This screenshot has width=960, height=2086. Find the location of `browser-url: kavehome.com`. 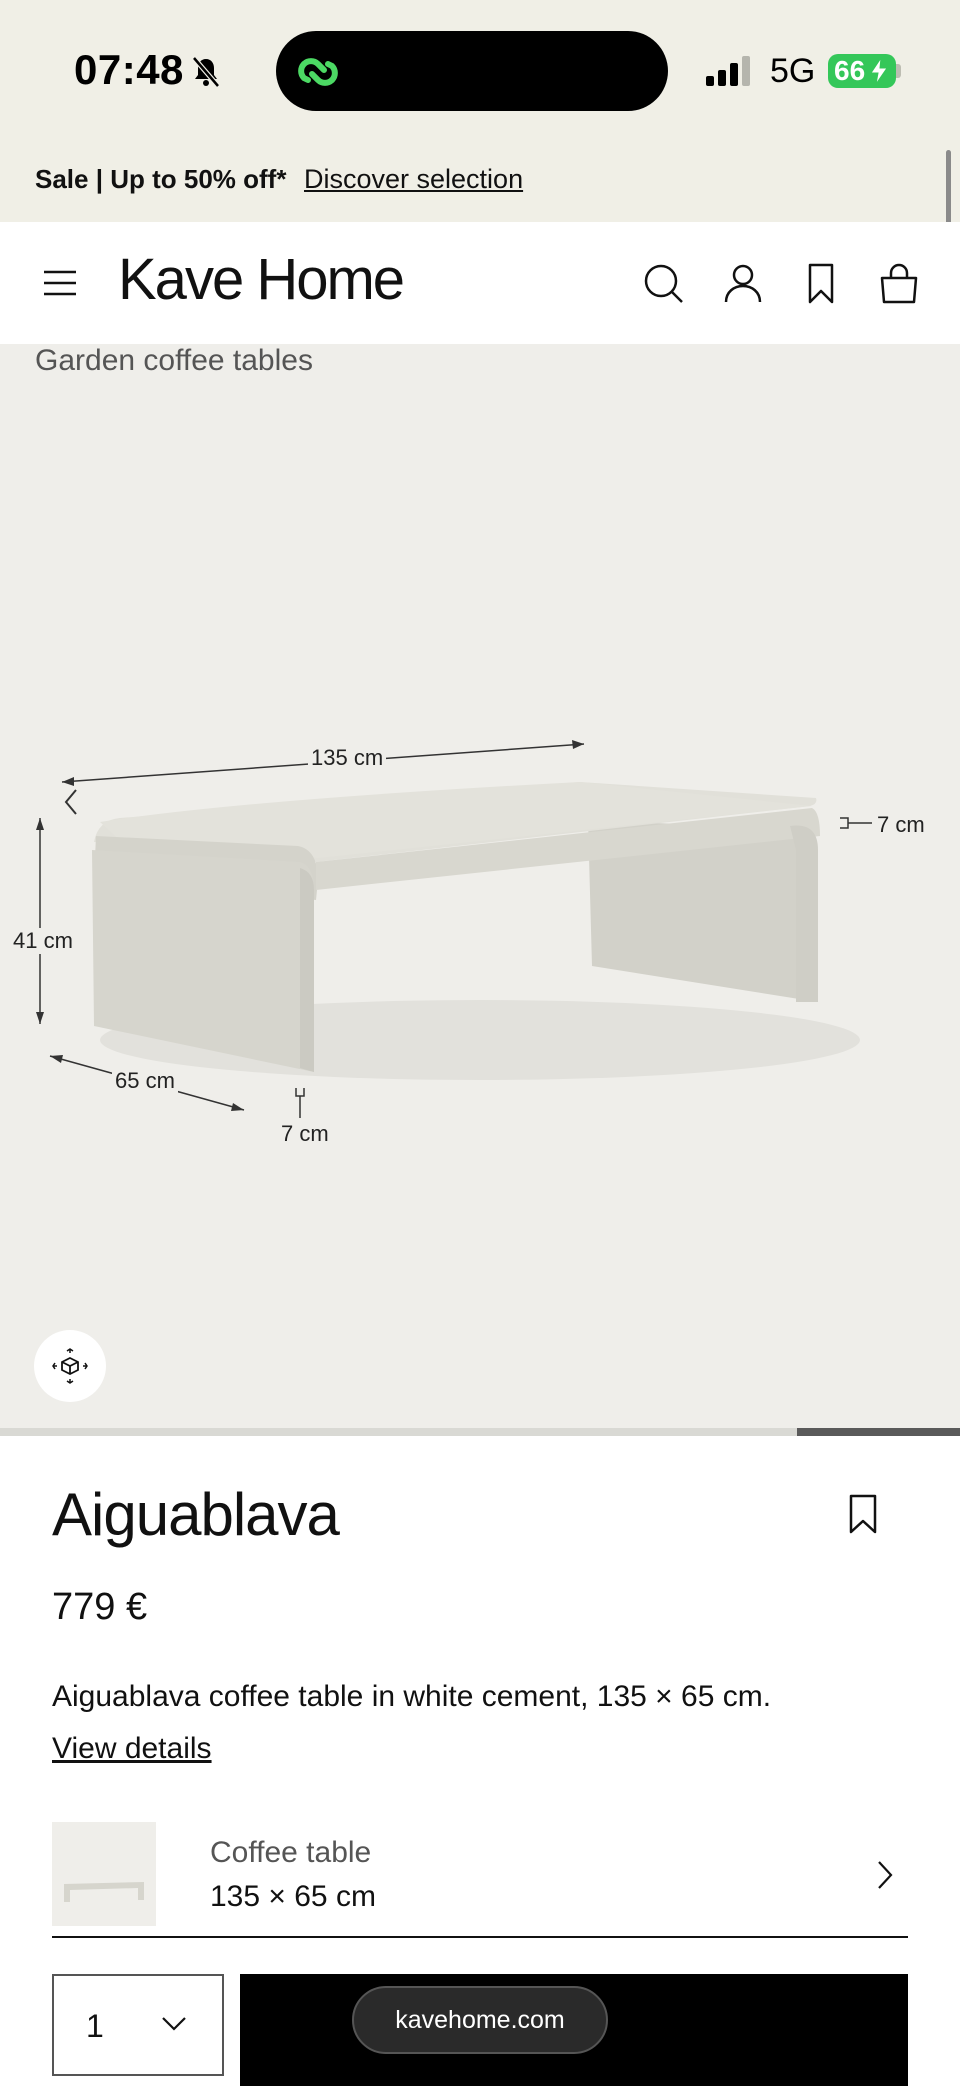

browser-url: kavehome.com is located at coordinates (480, 2019).